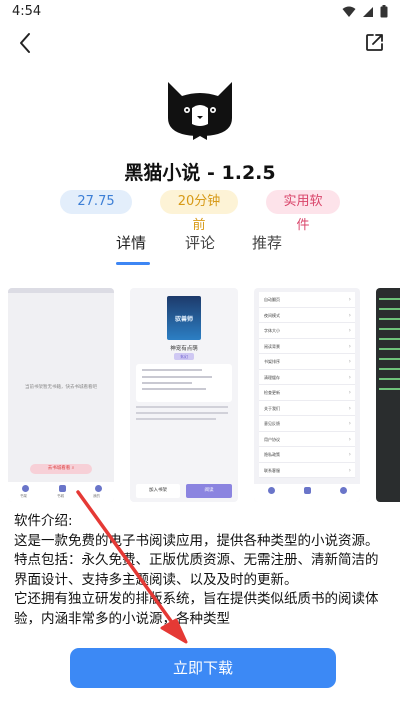 This screenshot has width=400, height=712. I want to click on shot4-text-lines, so click(389, 348).